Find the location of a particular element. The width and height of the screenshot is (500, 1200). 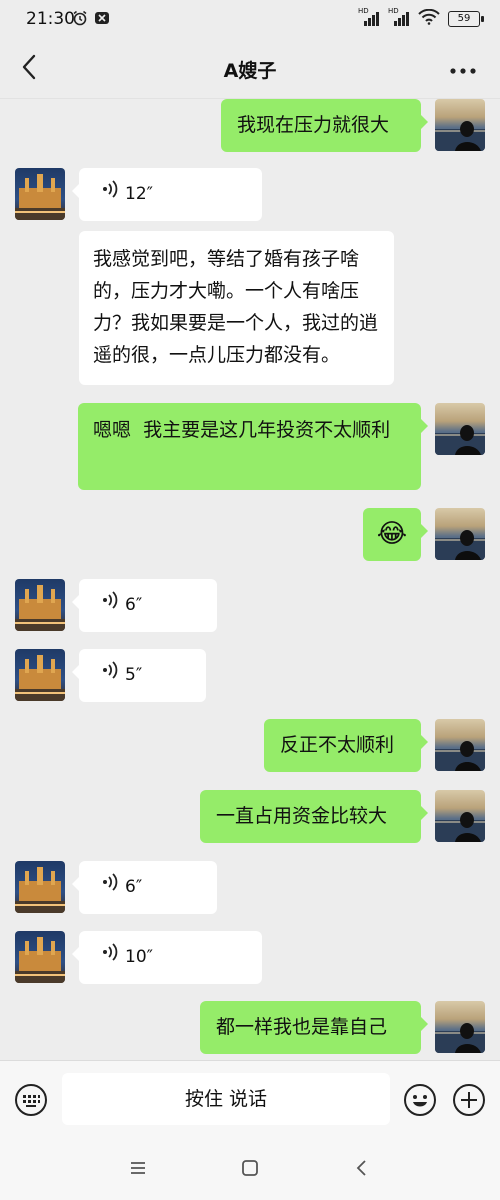

message-other: 12″ is located at coordinates (250, 195).